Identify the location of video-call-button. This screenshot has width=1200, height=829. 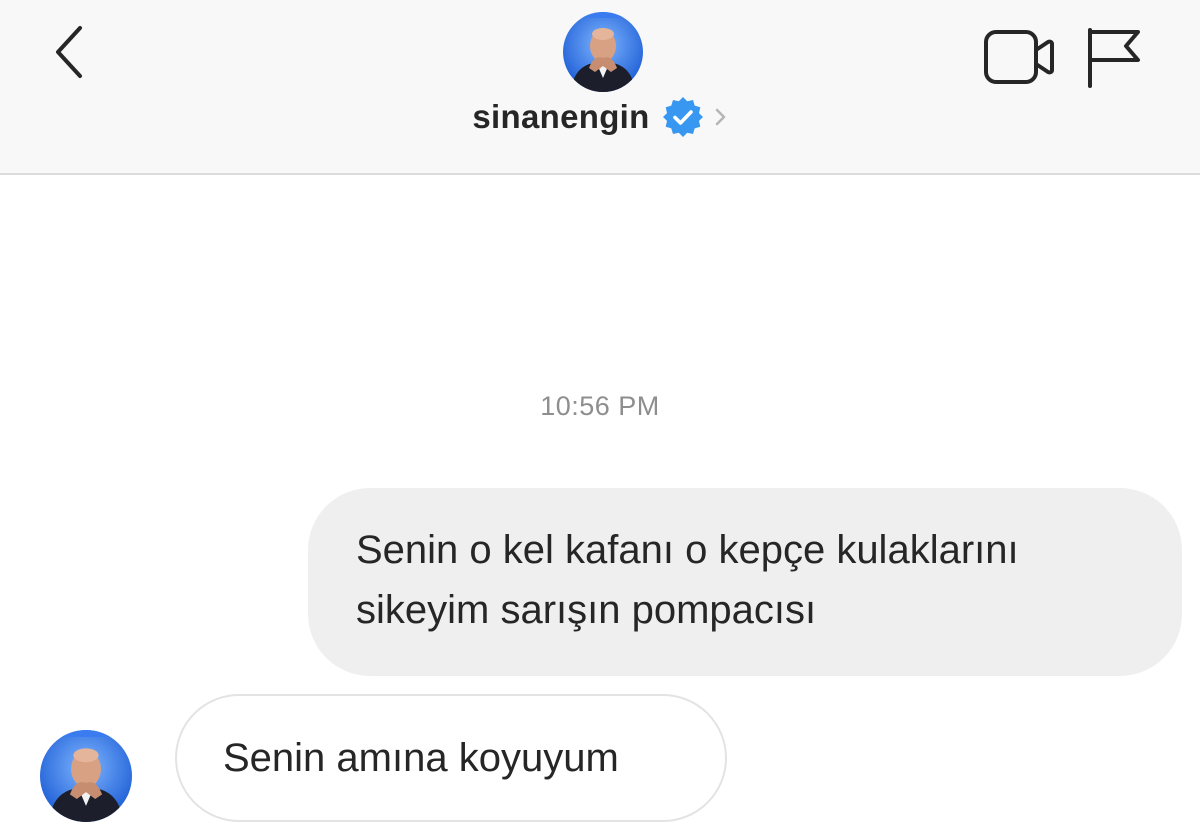
(1019, 57).